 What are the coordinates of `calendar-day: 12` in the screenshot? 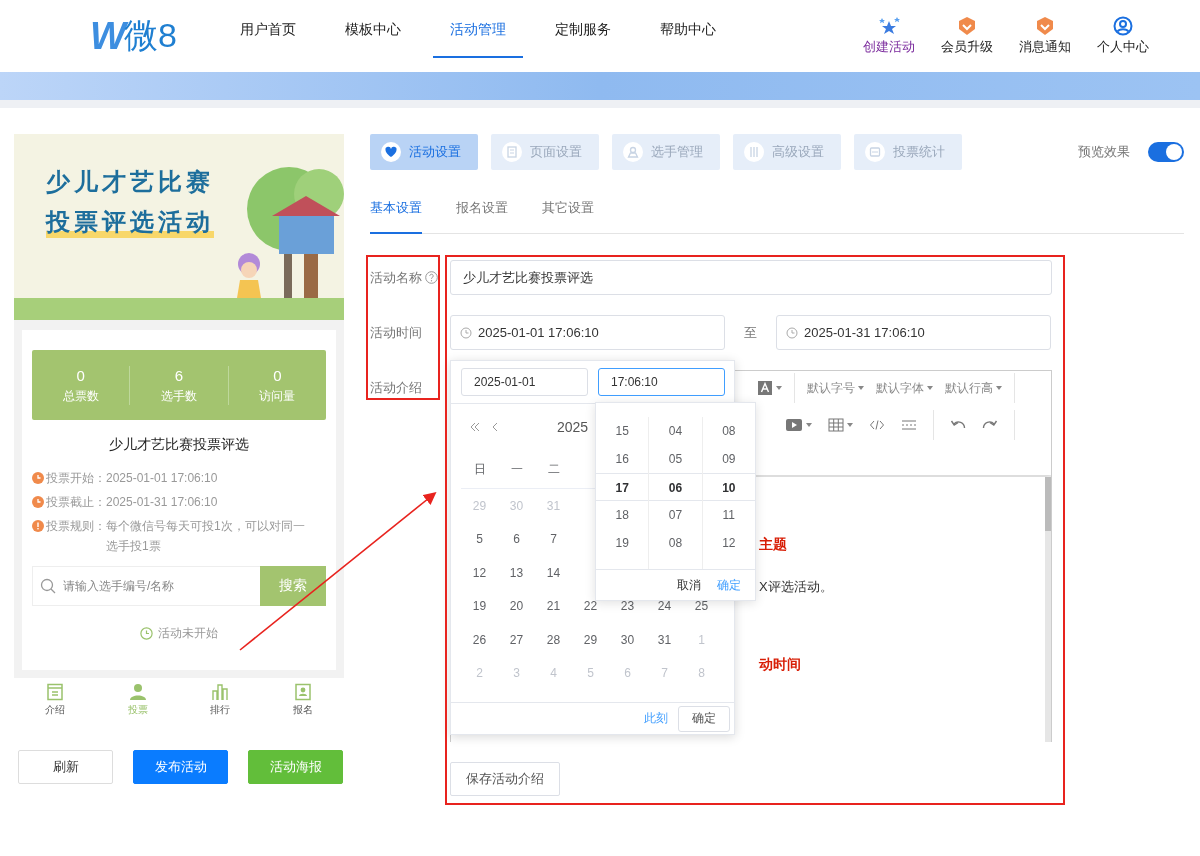 It's located at (479, 572).